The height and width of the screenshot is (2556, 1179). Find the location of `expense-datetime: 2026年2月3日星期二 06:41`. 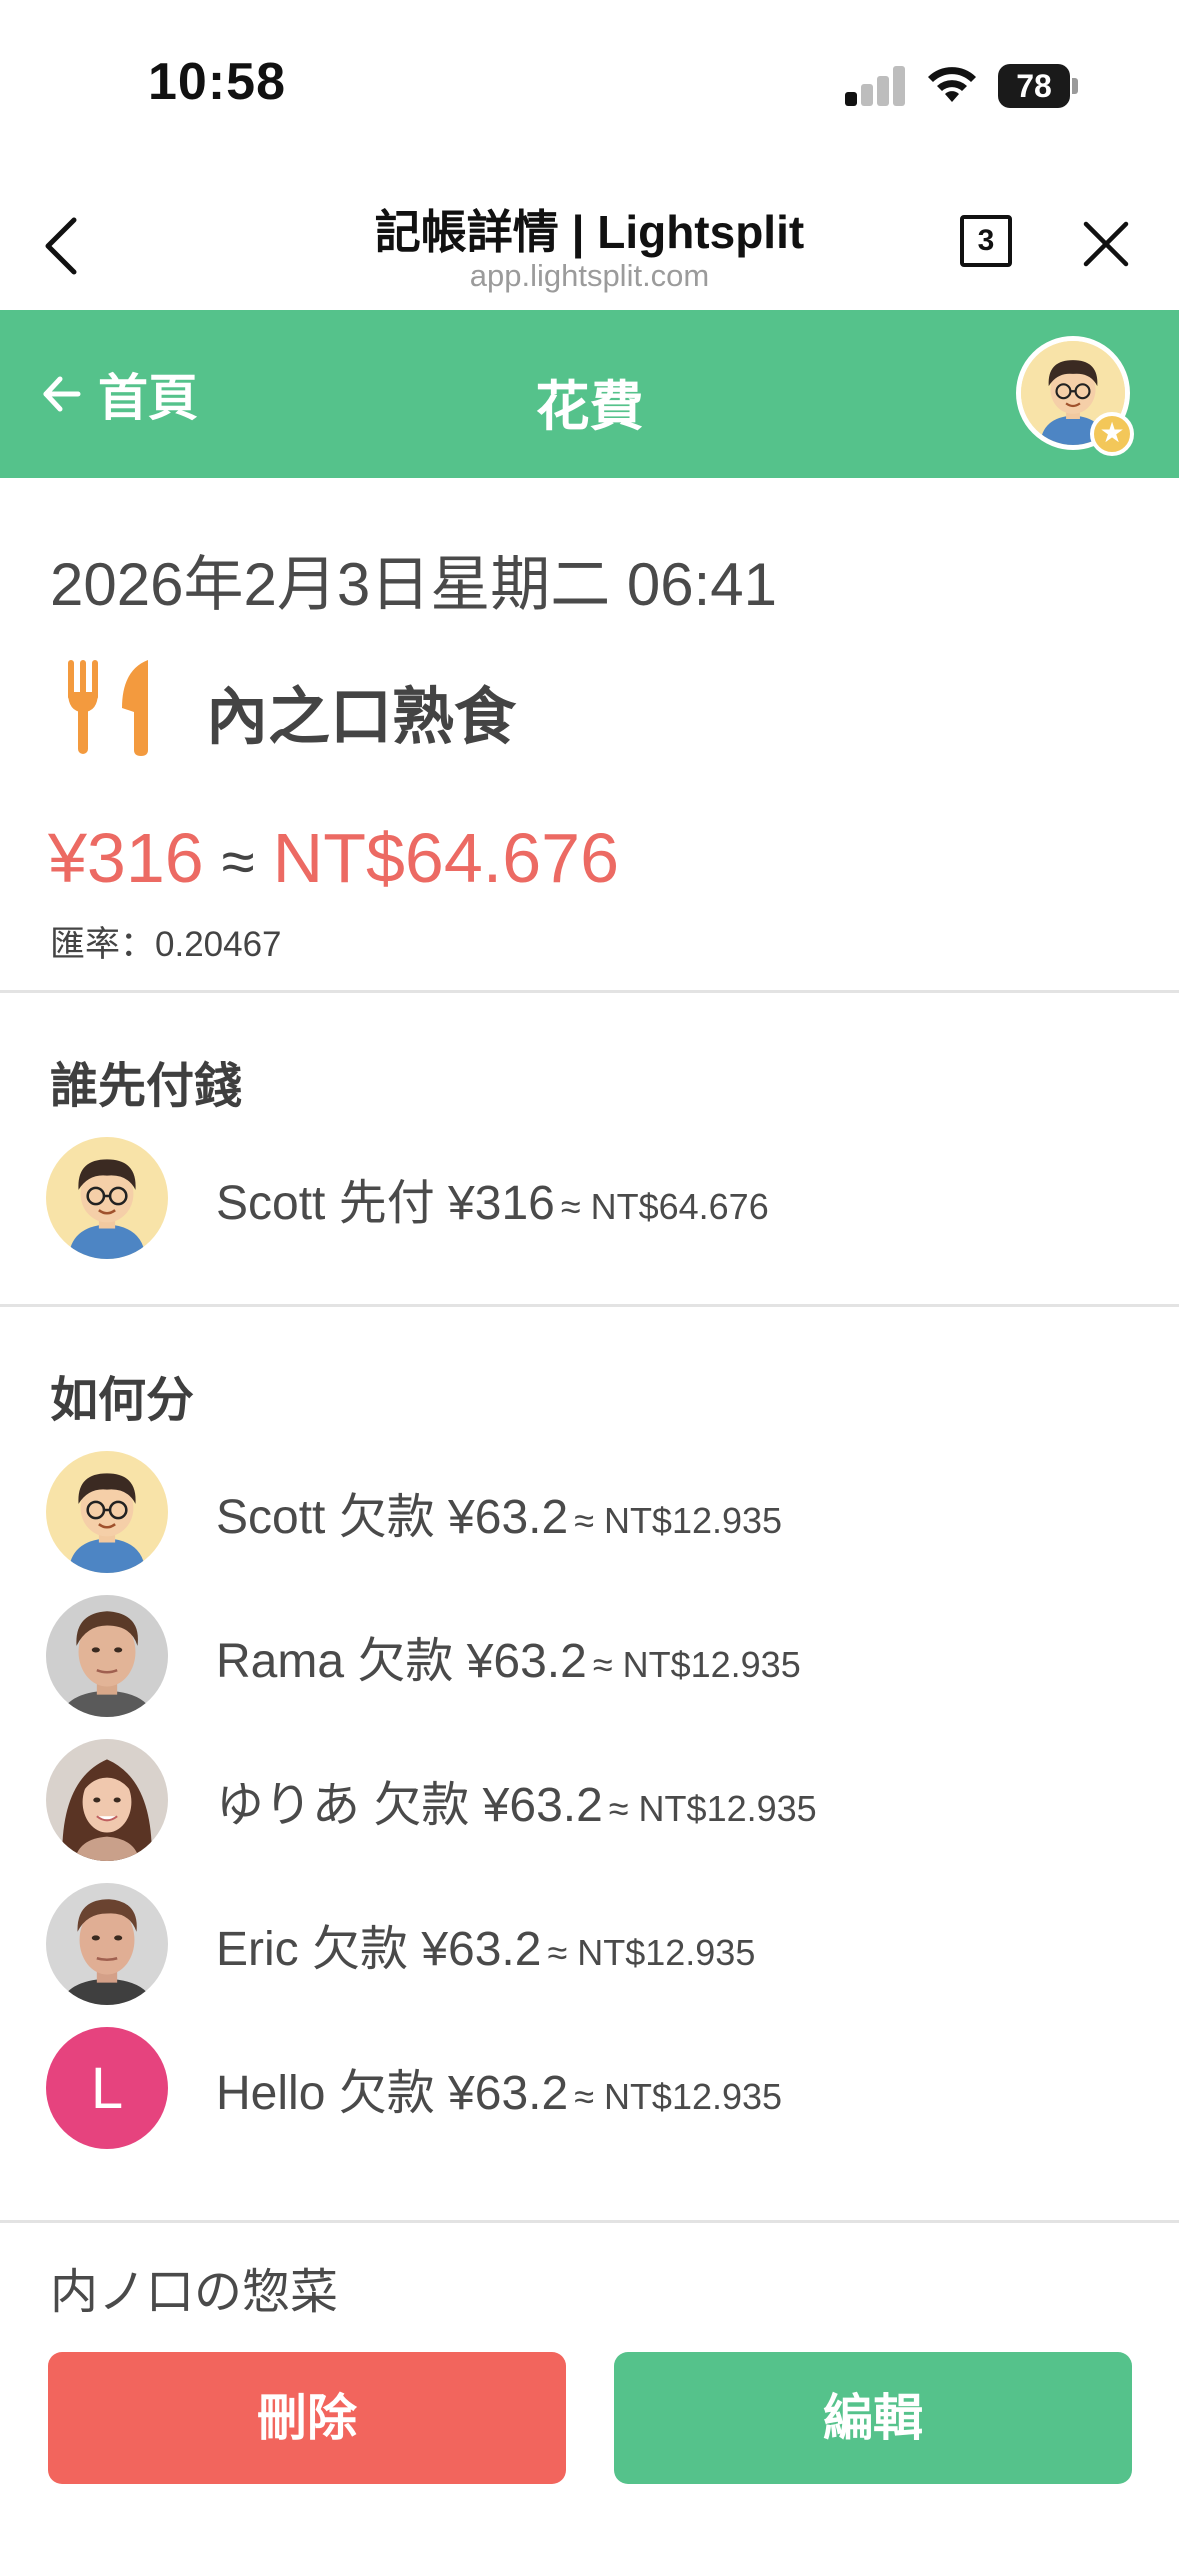

expense-datetime: 2026年2月3日星期二 06:41 is located at coordinates (414, 584).